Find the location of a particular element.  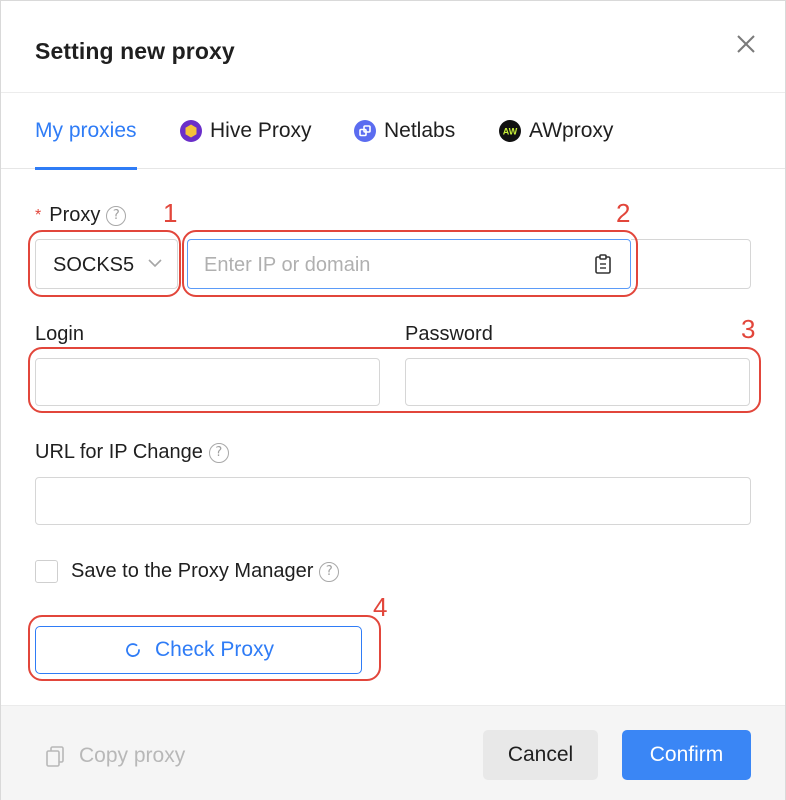

proxy-label: Proxy is located at coordinates (75, 215).